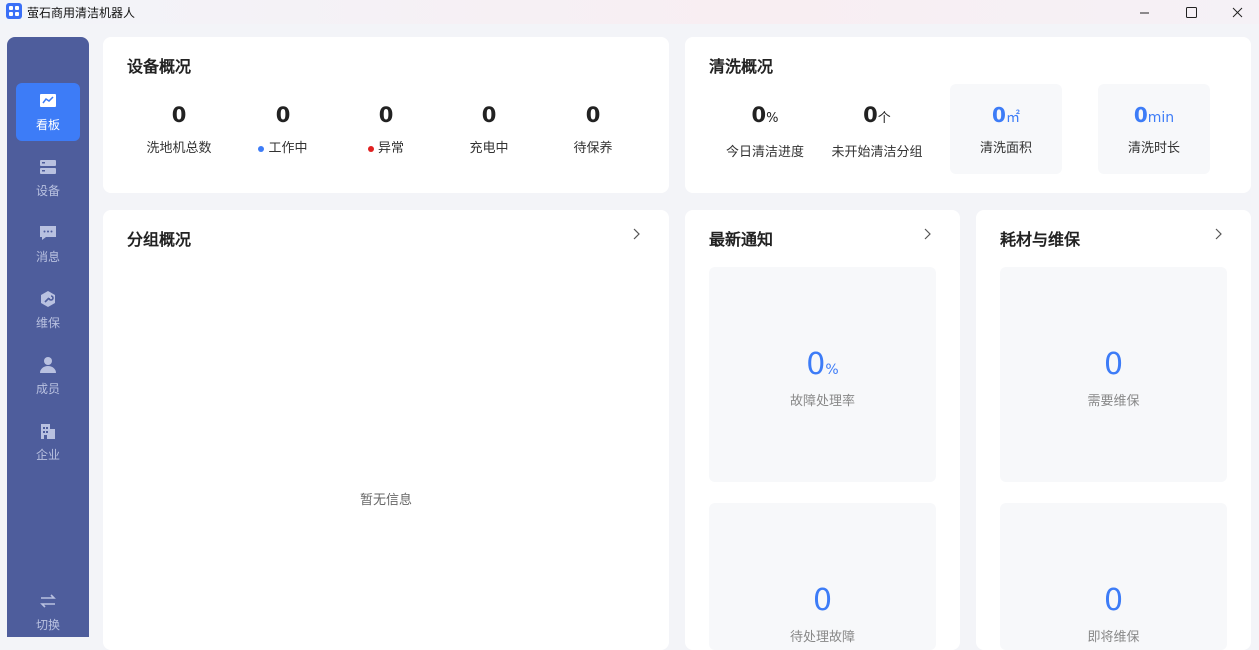 The height and width of the screenshot is (650, 1259). I want to click on stat-label: 待保养, so click(593, 148).